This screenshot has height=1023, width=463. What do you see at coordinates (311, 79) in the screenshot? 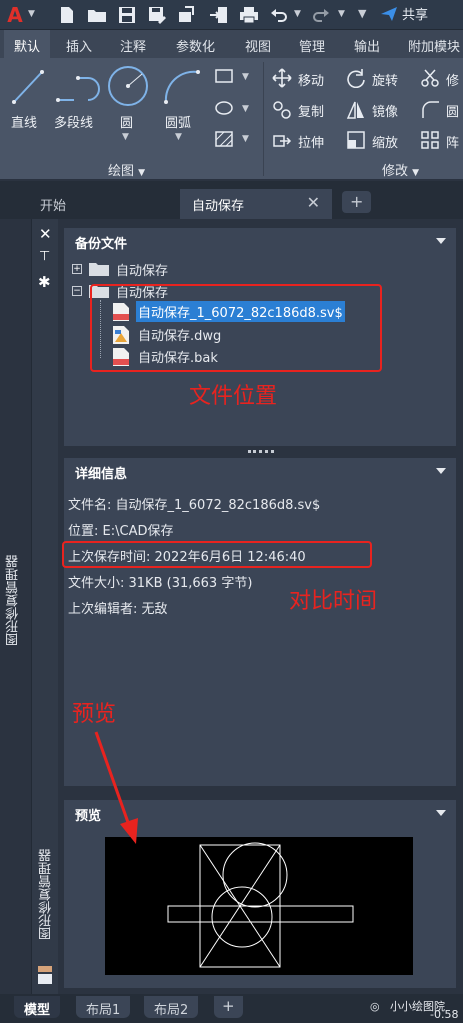
I see `move-label: 移动` at bounding box center [311, 79].